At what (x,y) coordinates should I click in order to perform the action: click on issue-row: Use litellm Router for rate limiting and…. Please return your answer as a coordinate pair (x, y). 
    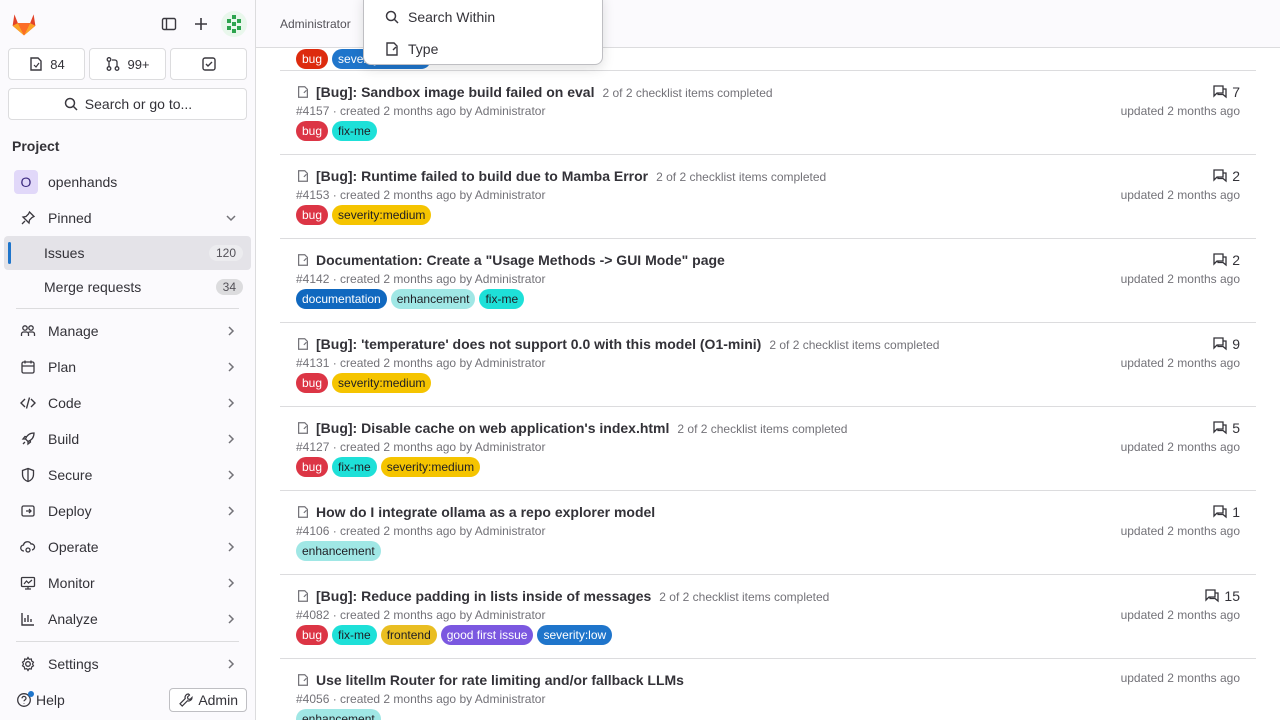
    Looking at the image, I should click on (768, 689).